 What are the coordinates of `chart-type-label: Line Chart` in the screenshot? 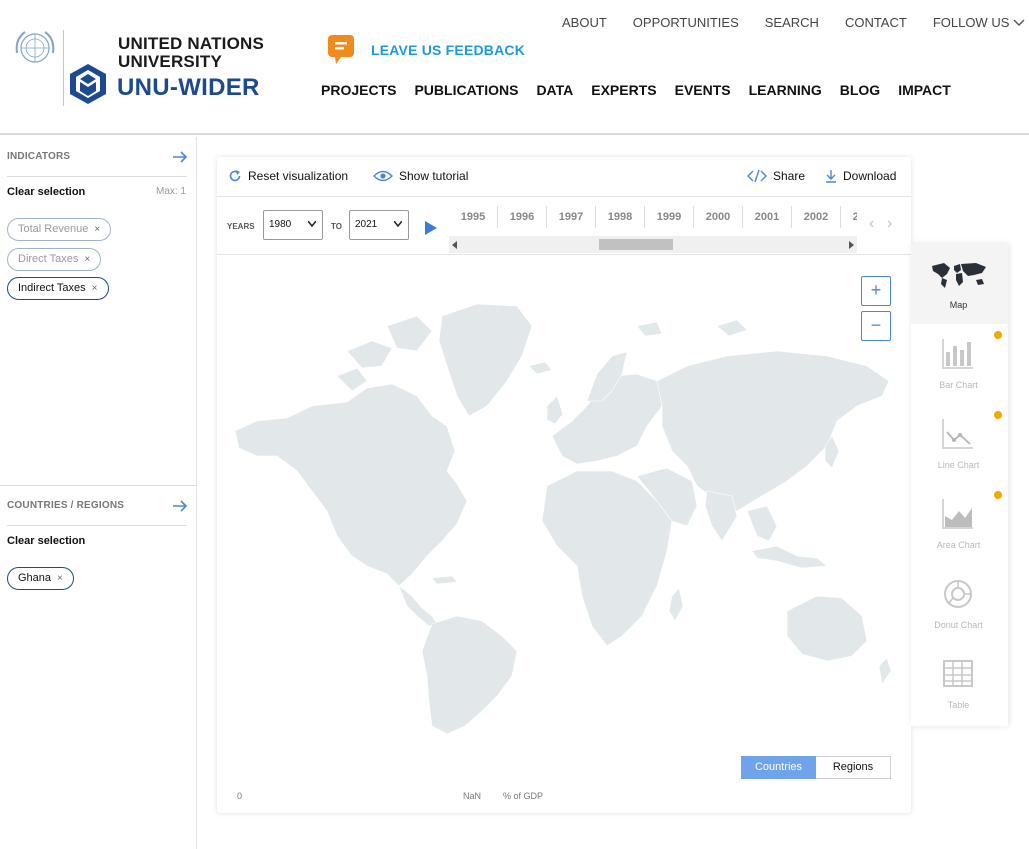 It's located at (958, 465).